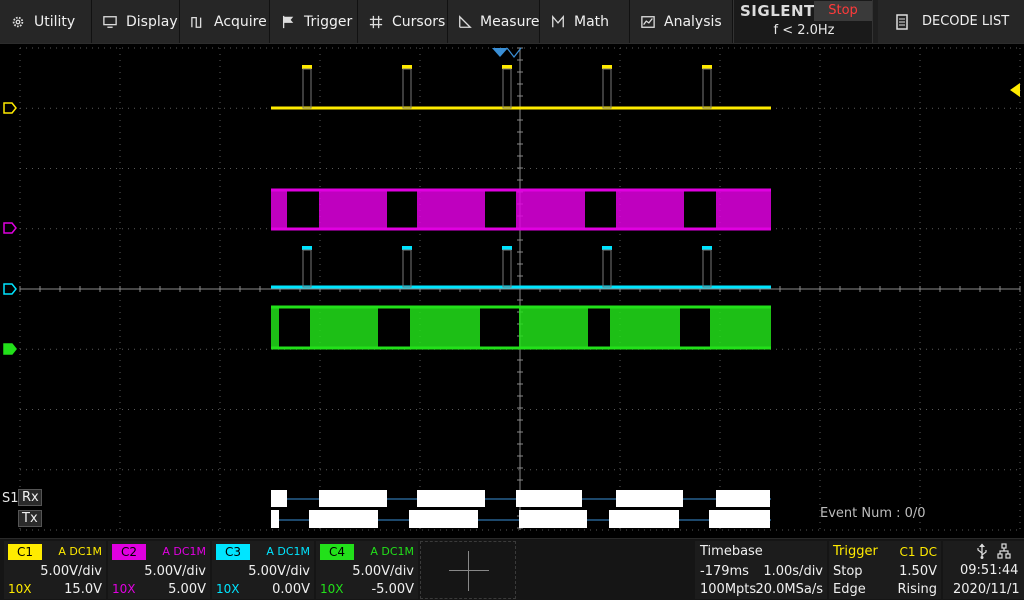 This screenshot has width=1024, height=600. I want to click on brand-logo: SIGLENT, so click(777, 11).